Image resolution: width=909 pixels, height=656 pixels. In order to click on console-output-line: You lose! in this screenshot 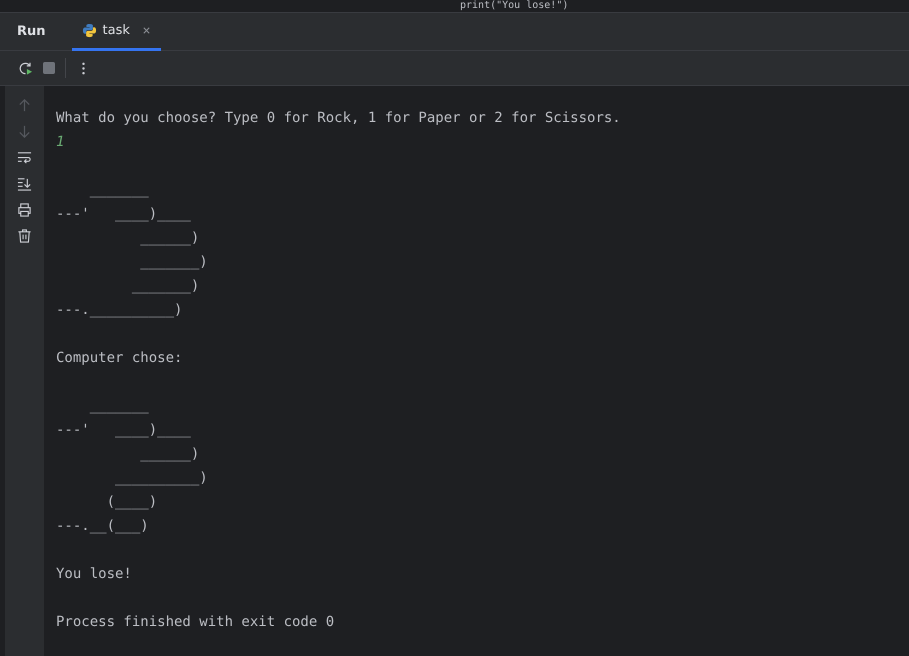, I will do `click(94, 574)`.